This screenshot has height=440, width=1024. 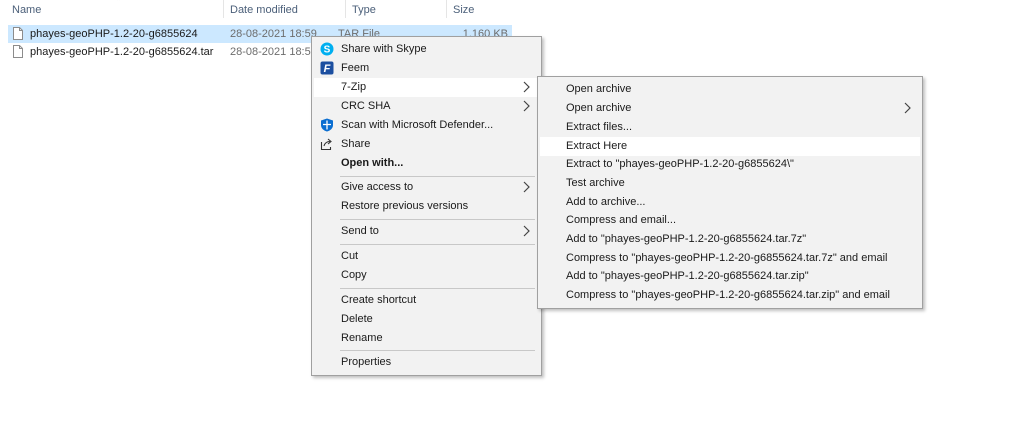 I want to click on feem-icon: F, so click(x=327, y=68).